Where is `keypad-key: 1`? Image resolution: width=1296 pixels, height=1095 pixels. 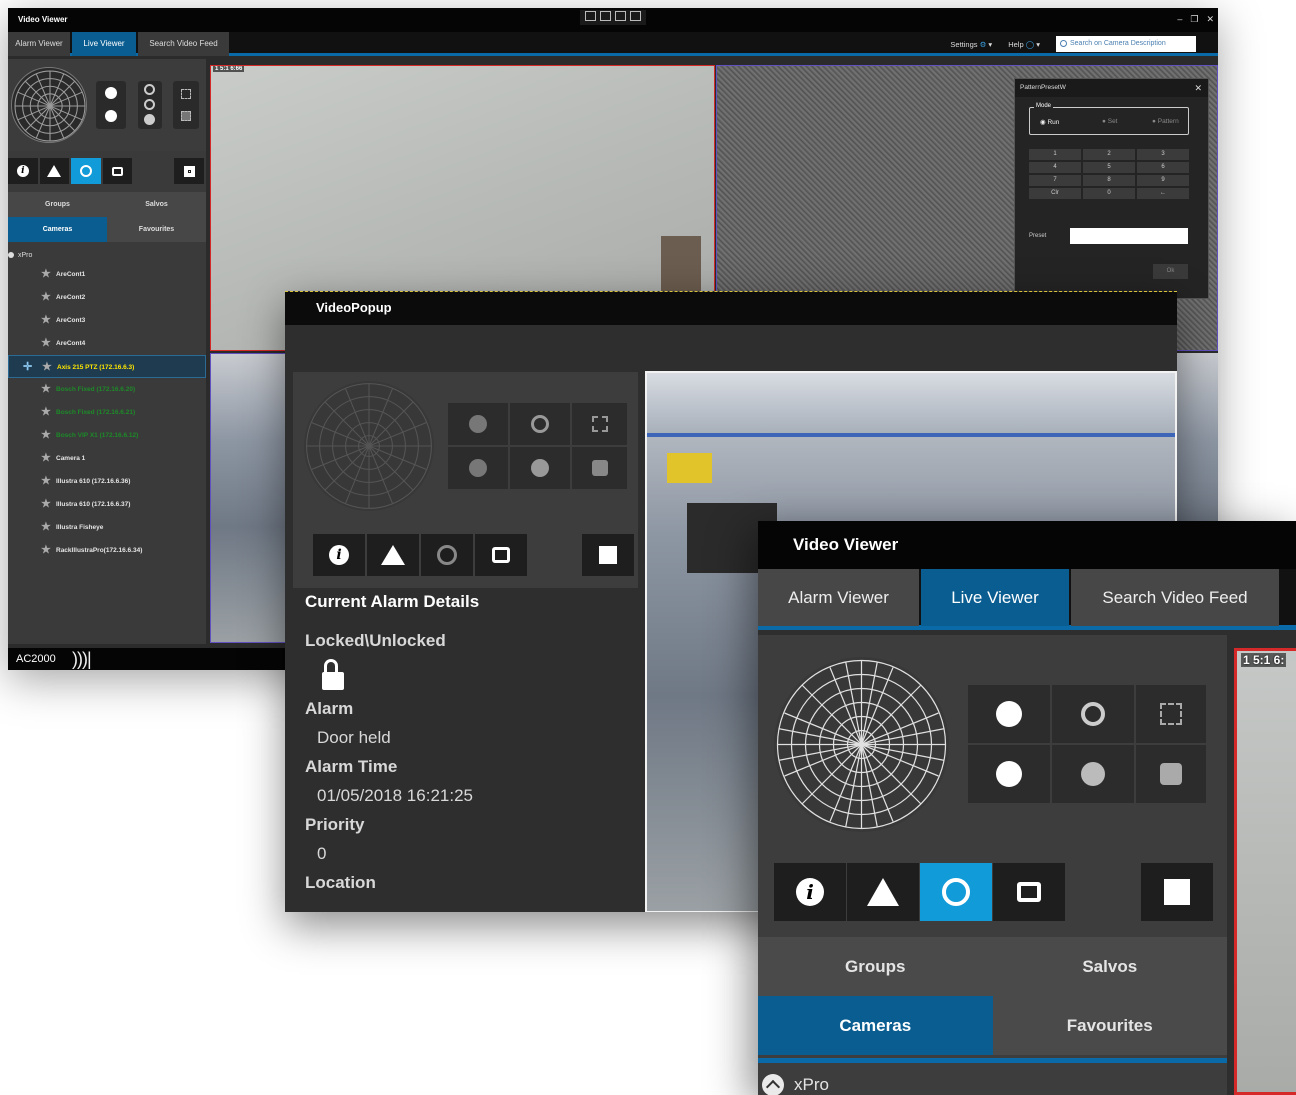
keypad-key: 1 is located at coordinates (1055, 154).